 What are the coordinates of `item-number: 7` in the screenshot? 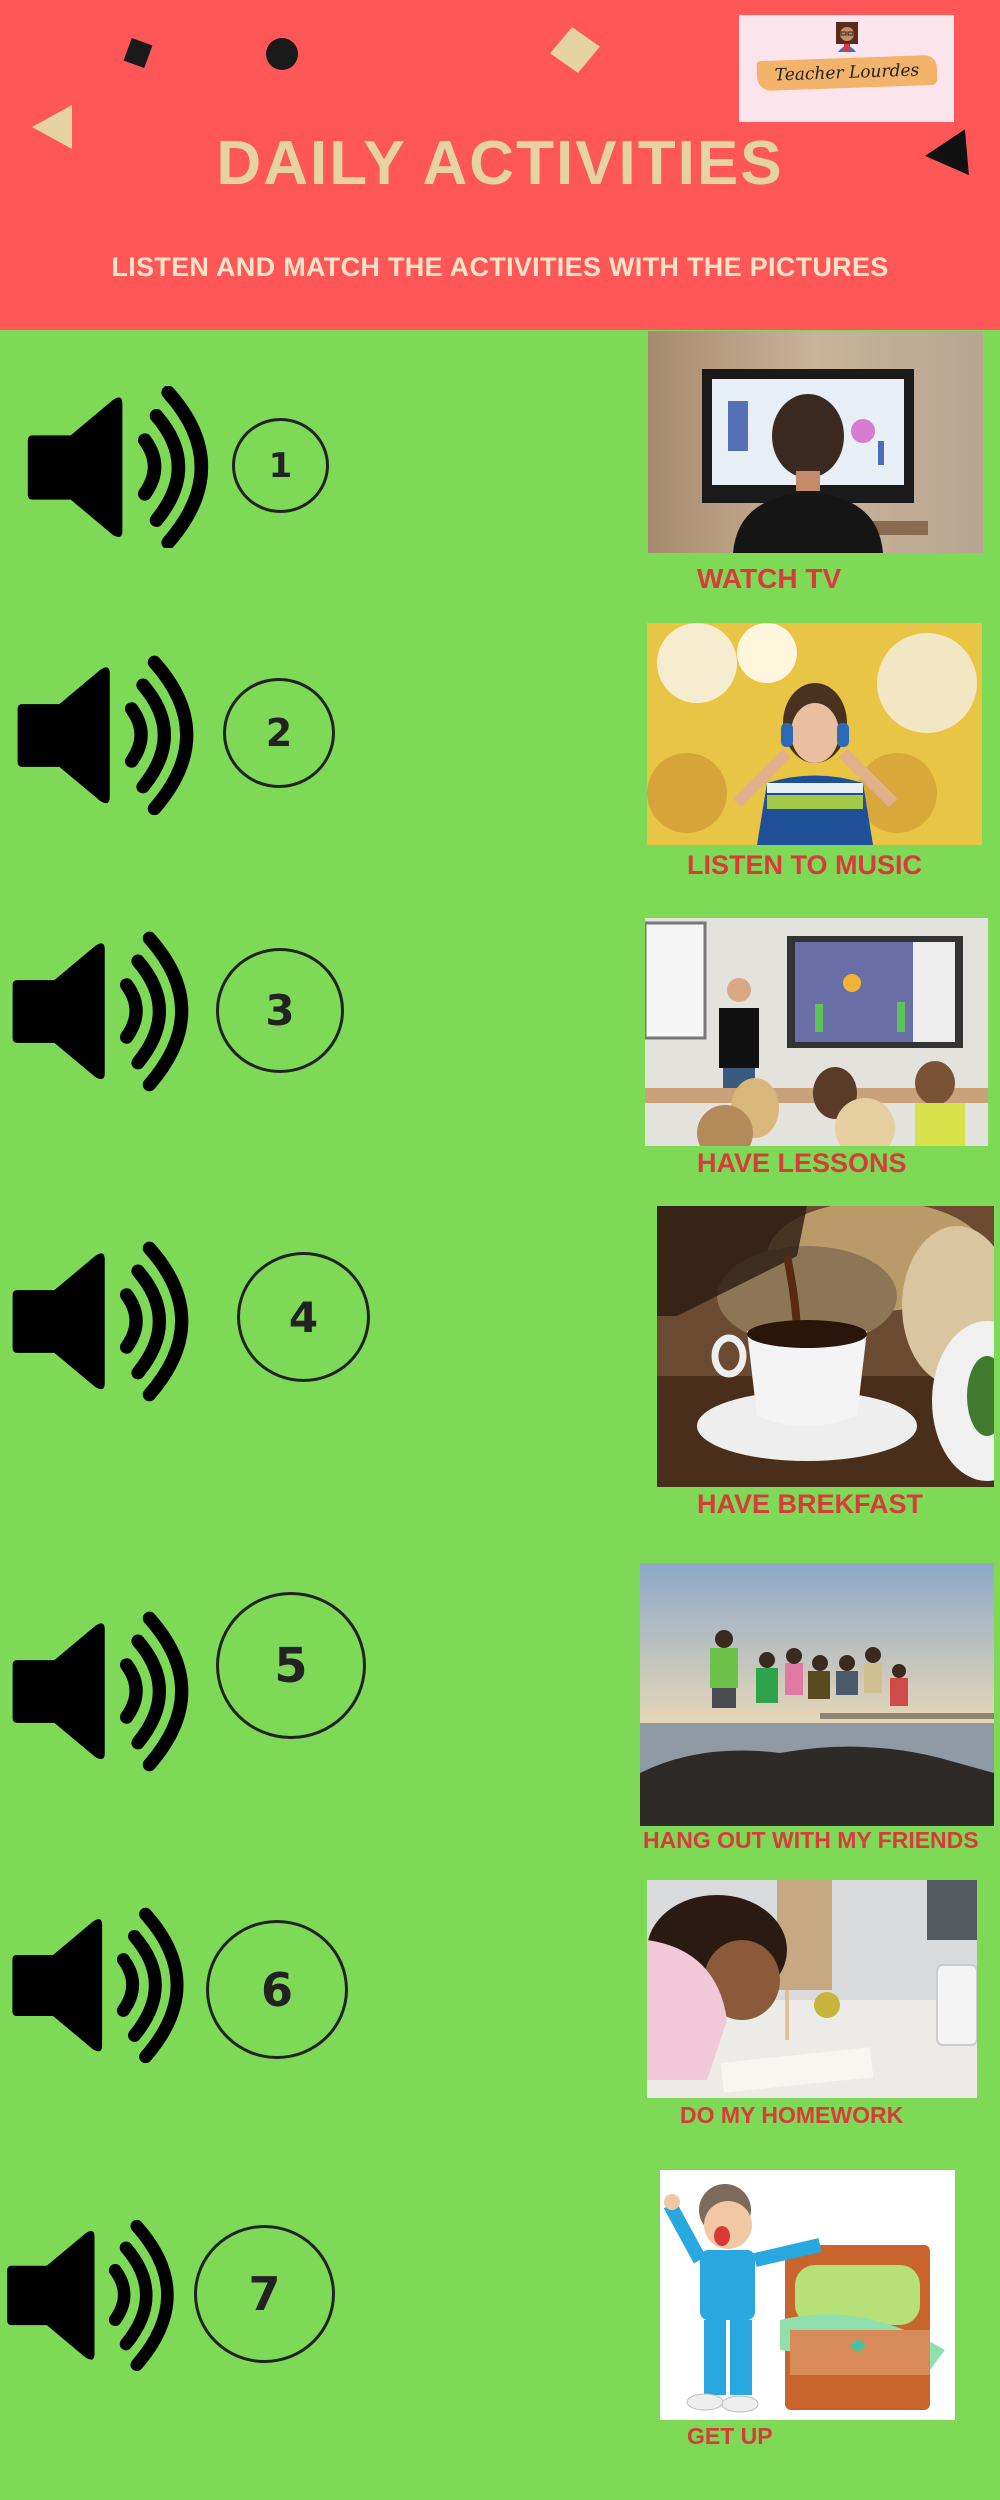 It's located at (264, 2294).